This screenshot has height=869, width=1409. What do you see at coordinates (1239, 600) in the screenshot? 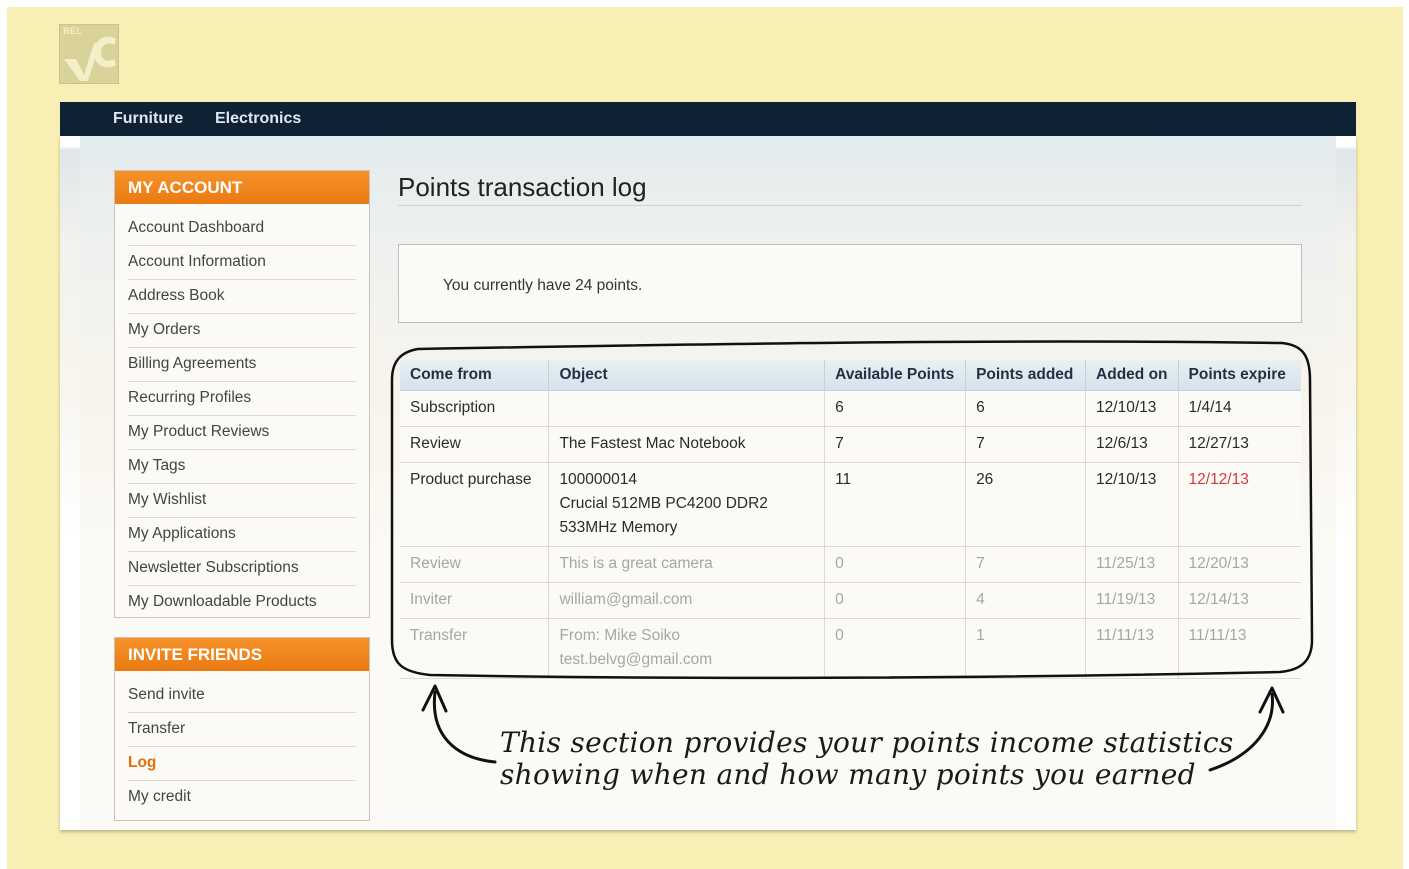
I see `cell-points-expire: 12/14/13` at bounding box center [1239, 600].